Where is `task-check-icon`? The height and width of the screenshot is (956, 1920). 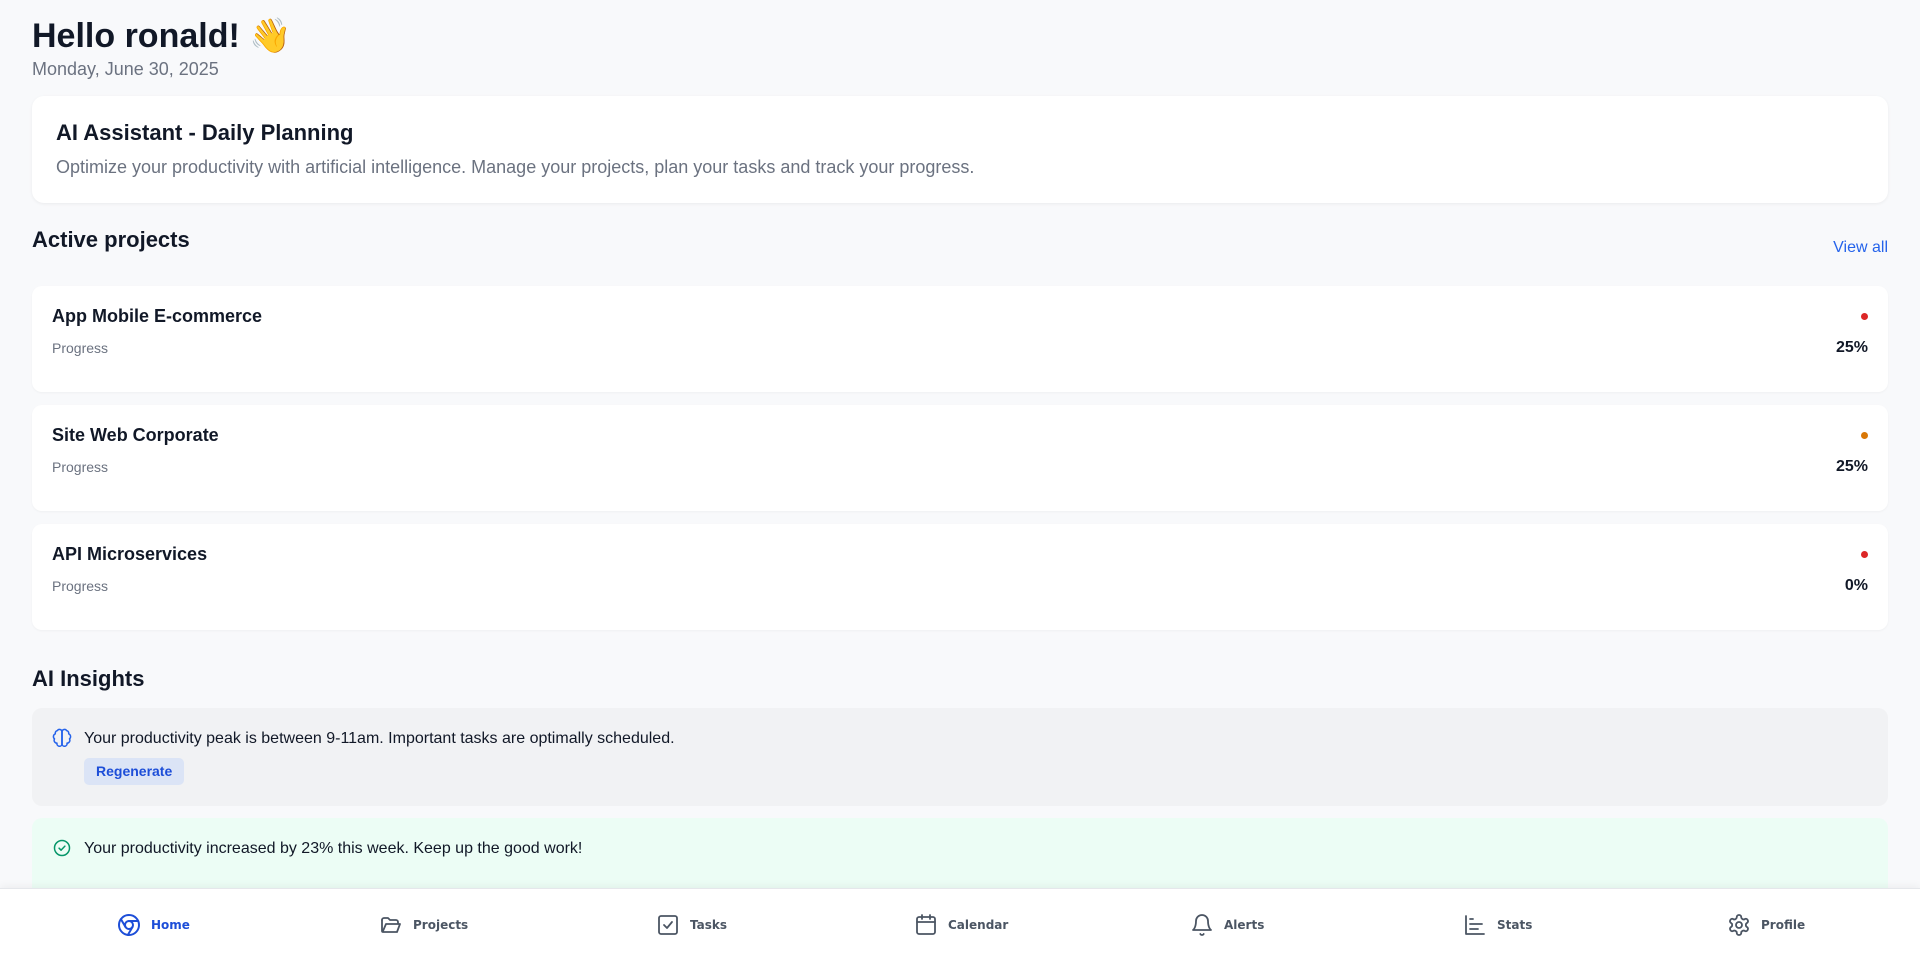
task-check-icon is located at coordinates (668, 925).